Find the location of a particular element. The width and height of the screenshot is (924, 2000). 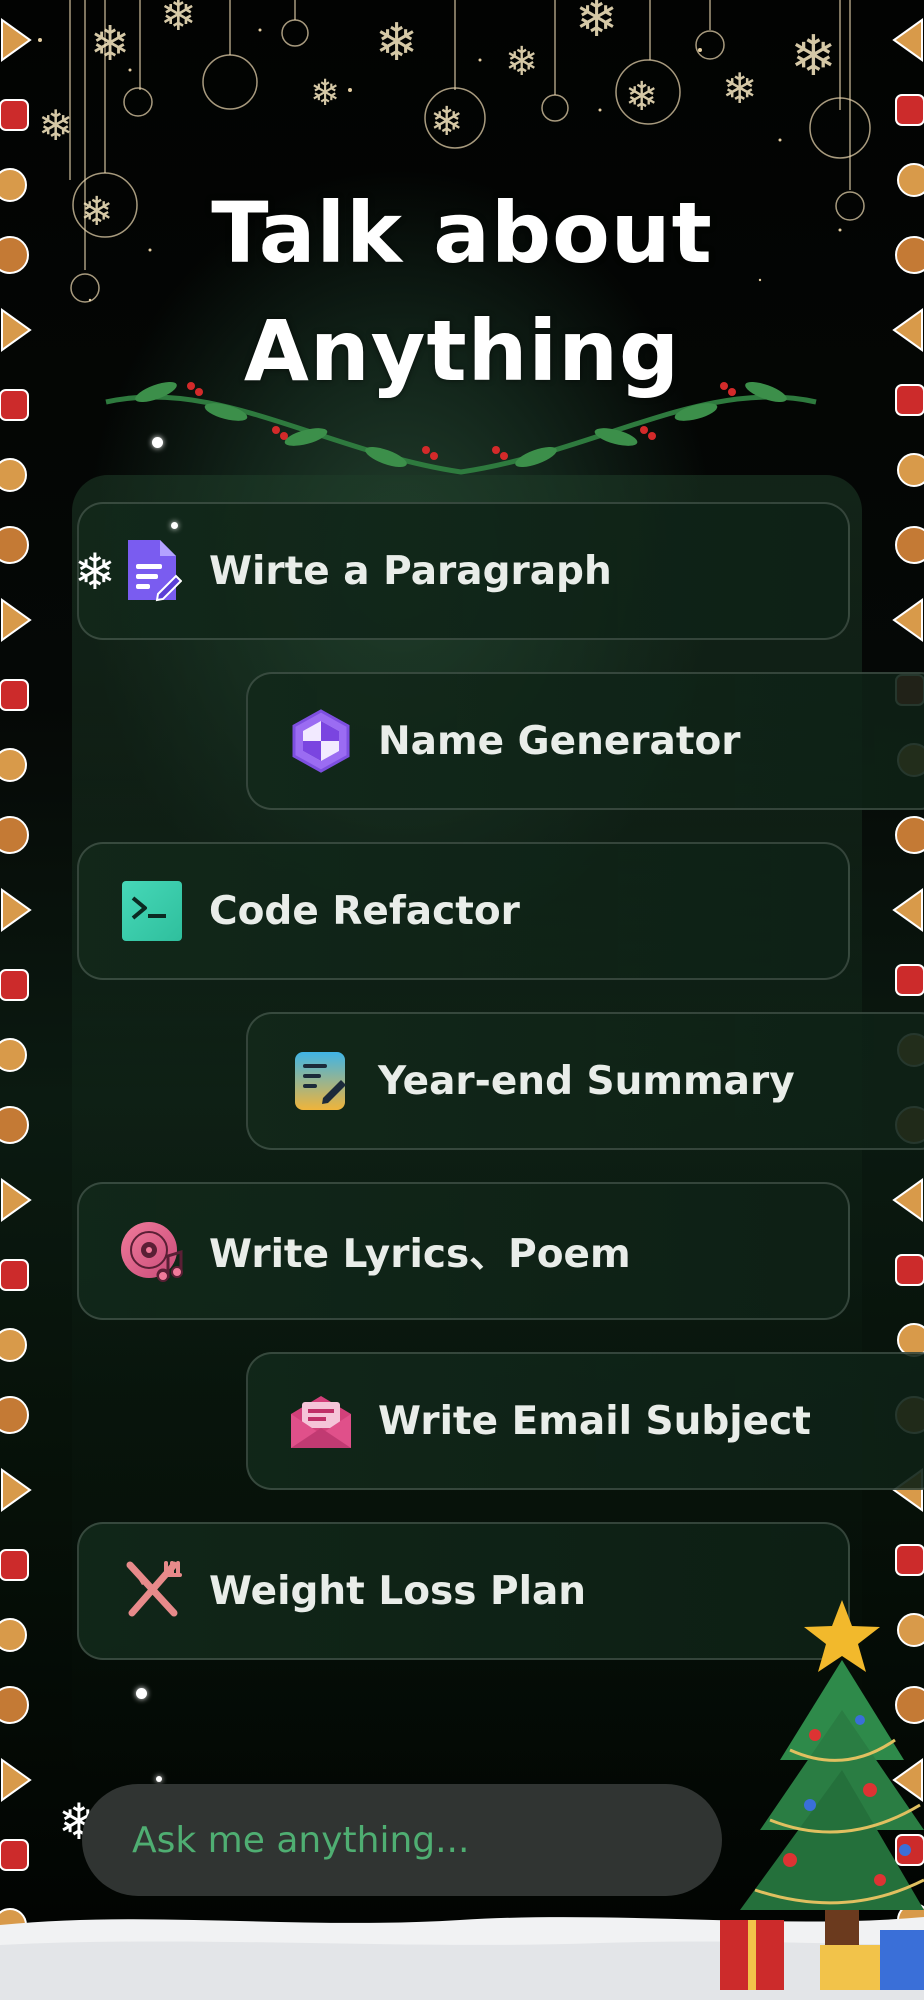

prompt-card-year-end-summary: Year-end Summary is located at coordinates (585, 1081).